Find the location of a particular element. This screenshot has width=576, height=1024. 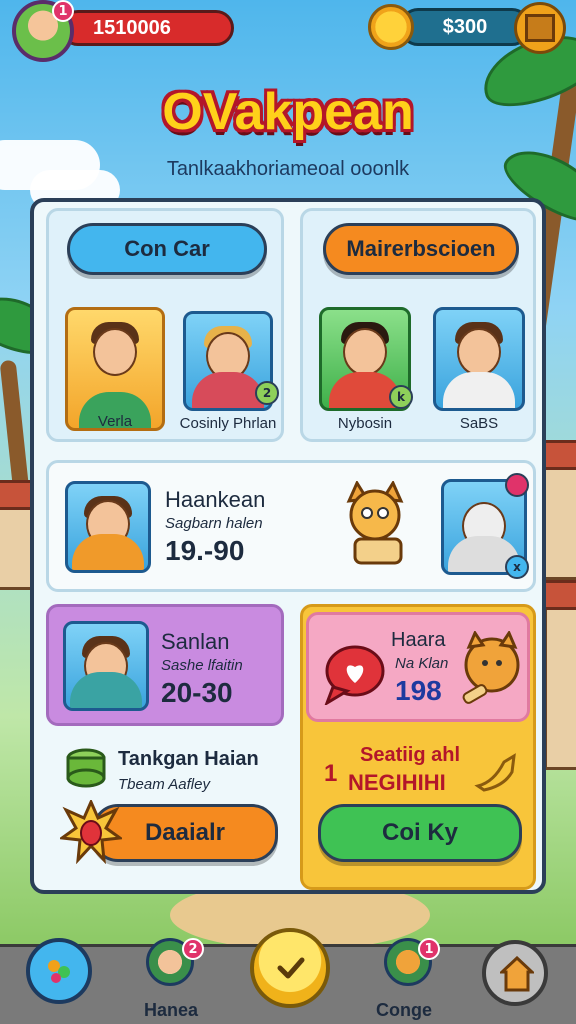

cash-amount: $300 is located at coordinates (465, 27).